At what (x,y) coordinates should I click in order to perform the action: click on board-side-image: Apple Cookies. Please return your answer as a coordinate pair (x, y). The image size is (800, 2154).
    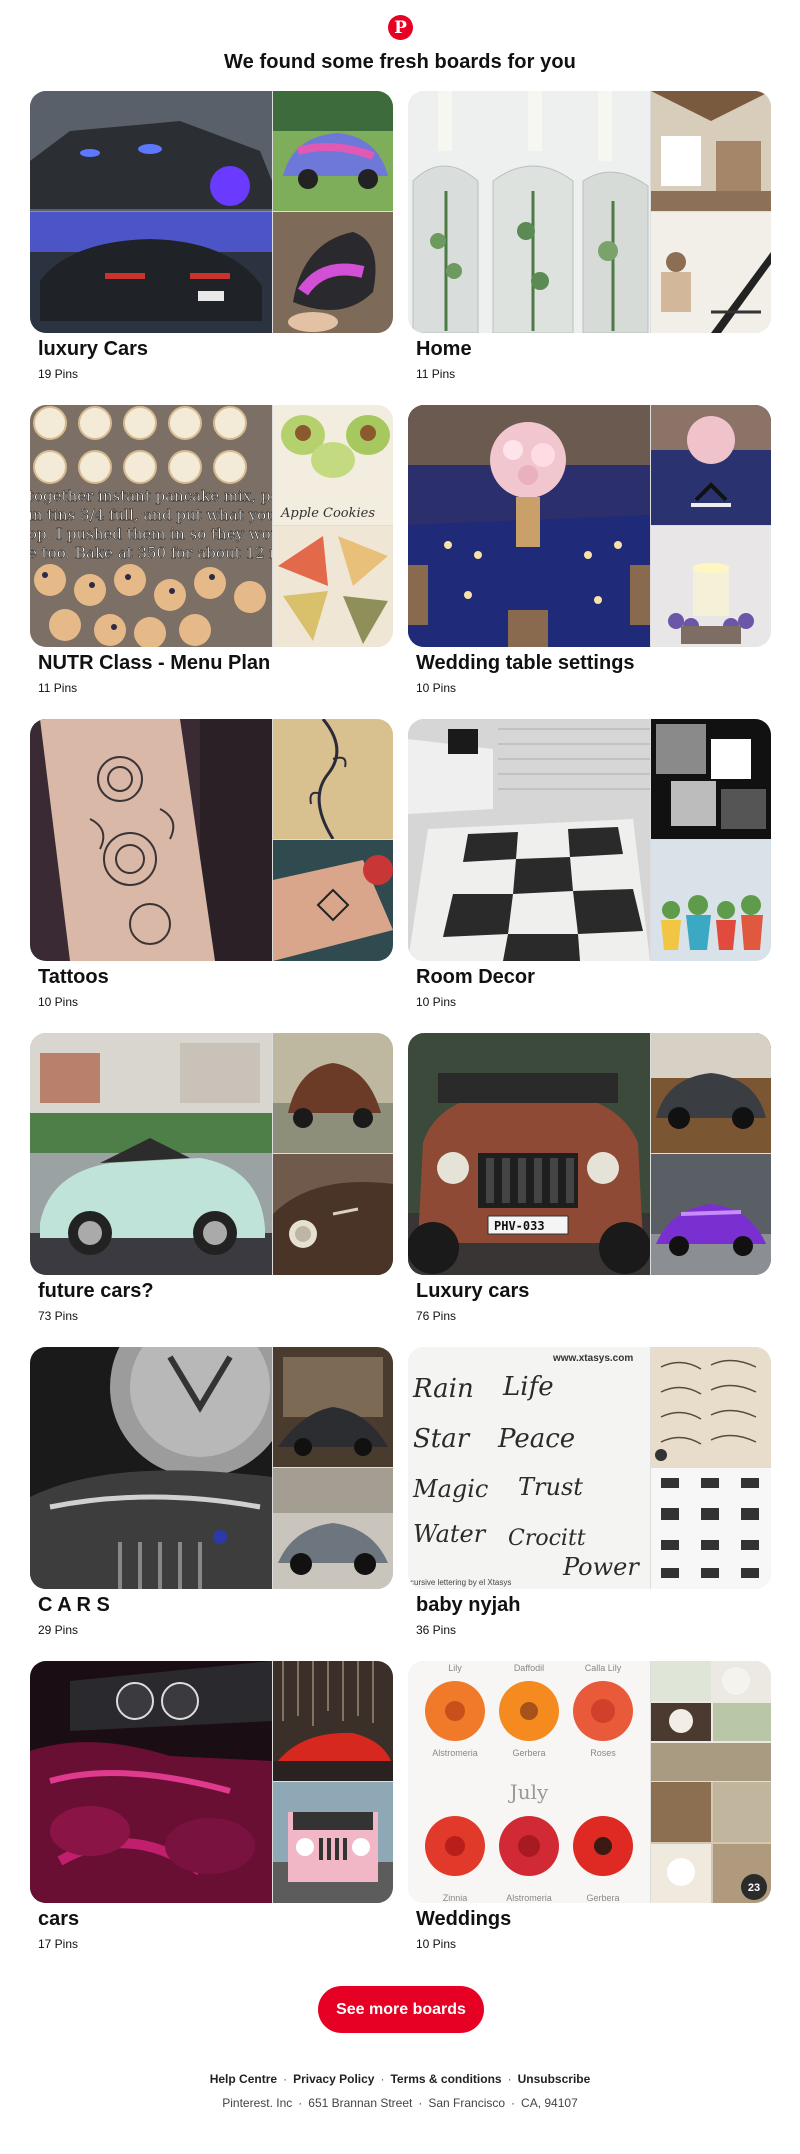
    Looking at the image, I should click on (333, 465).